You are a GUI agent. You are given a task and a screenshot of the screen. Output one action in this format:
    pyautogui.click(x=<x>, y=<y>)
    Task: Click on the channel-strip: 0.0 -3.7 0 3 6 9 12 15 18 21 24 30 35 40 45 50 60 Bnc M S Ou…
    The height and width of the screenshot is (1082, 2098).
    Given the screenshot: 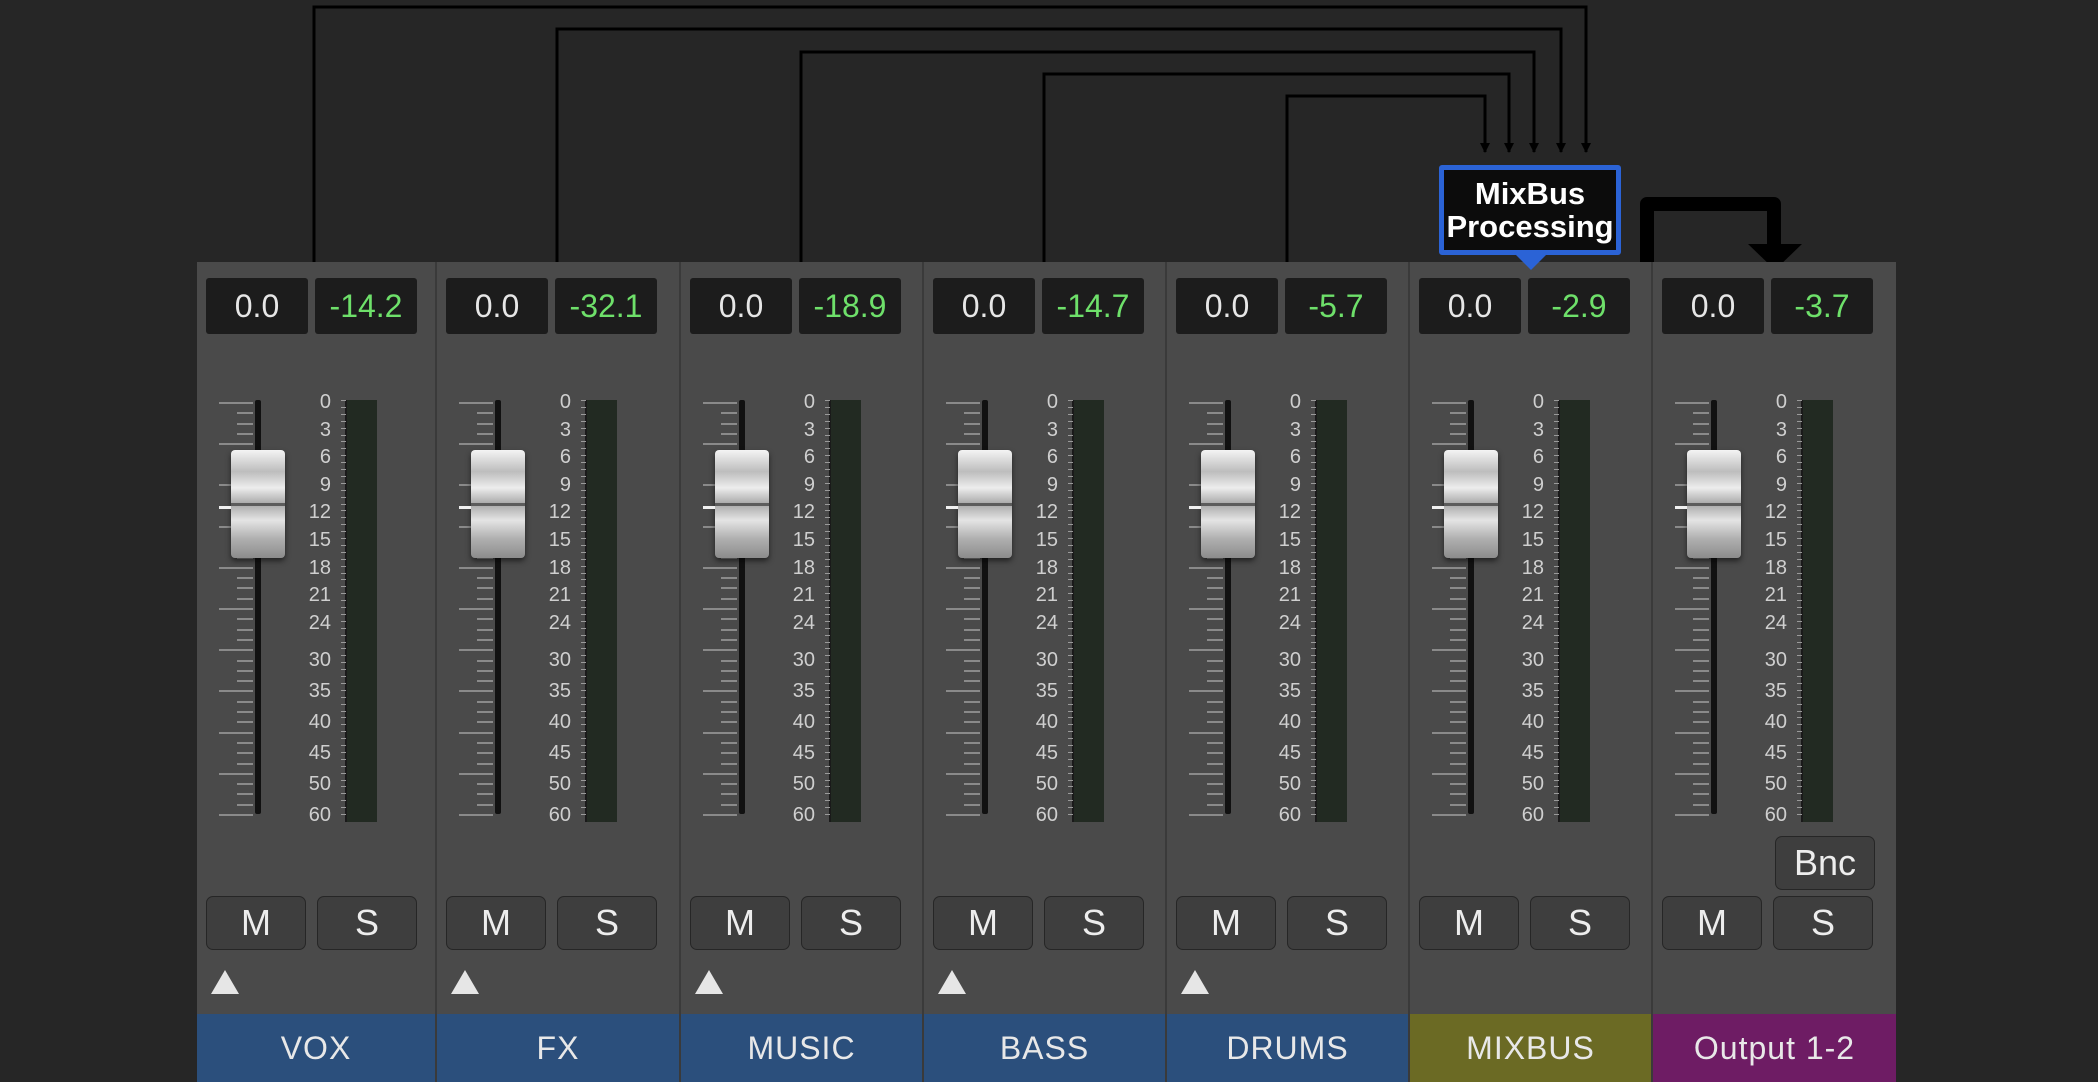 What is the action you would take?
    pyautogui.click(x=1774, y=672)
    